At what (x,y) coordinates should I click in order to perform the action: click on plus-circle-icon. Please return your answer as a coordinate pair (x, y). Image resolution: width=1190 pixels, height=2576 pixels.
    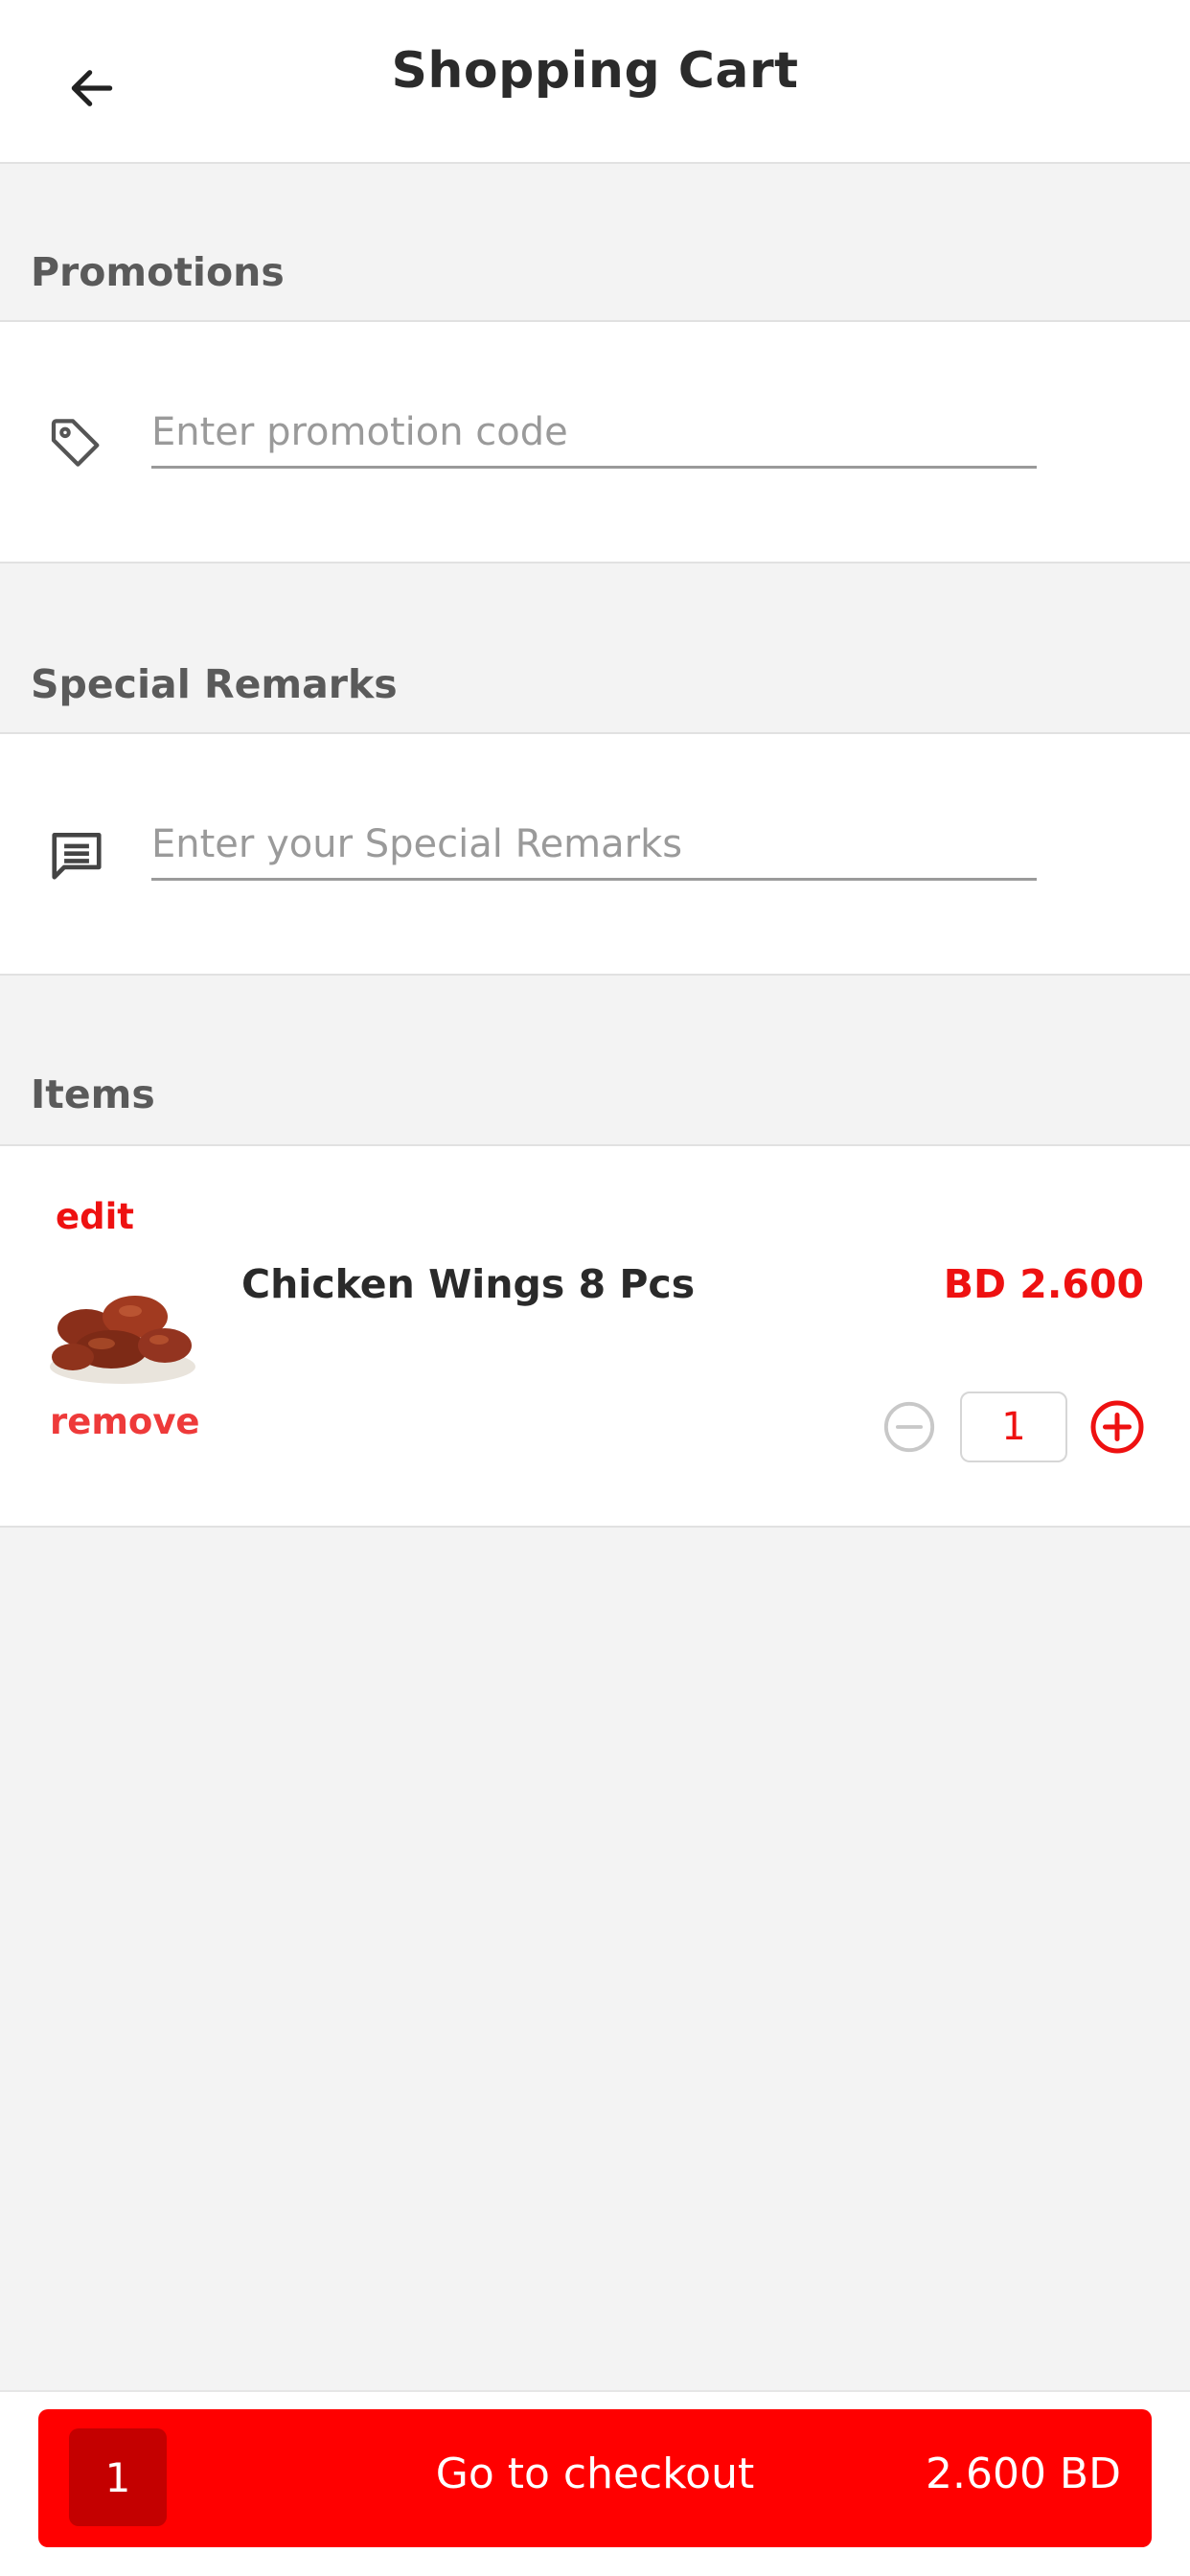
    Looking at the image, I should click on (1117, 1427).